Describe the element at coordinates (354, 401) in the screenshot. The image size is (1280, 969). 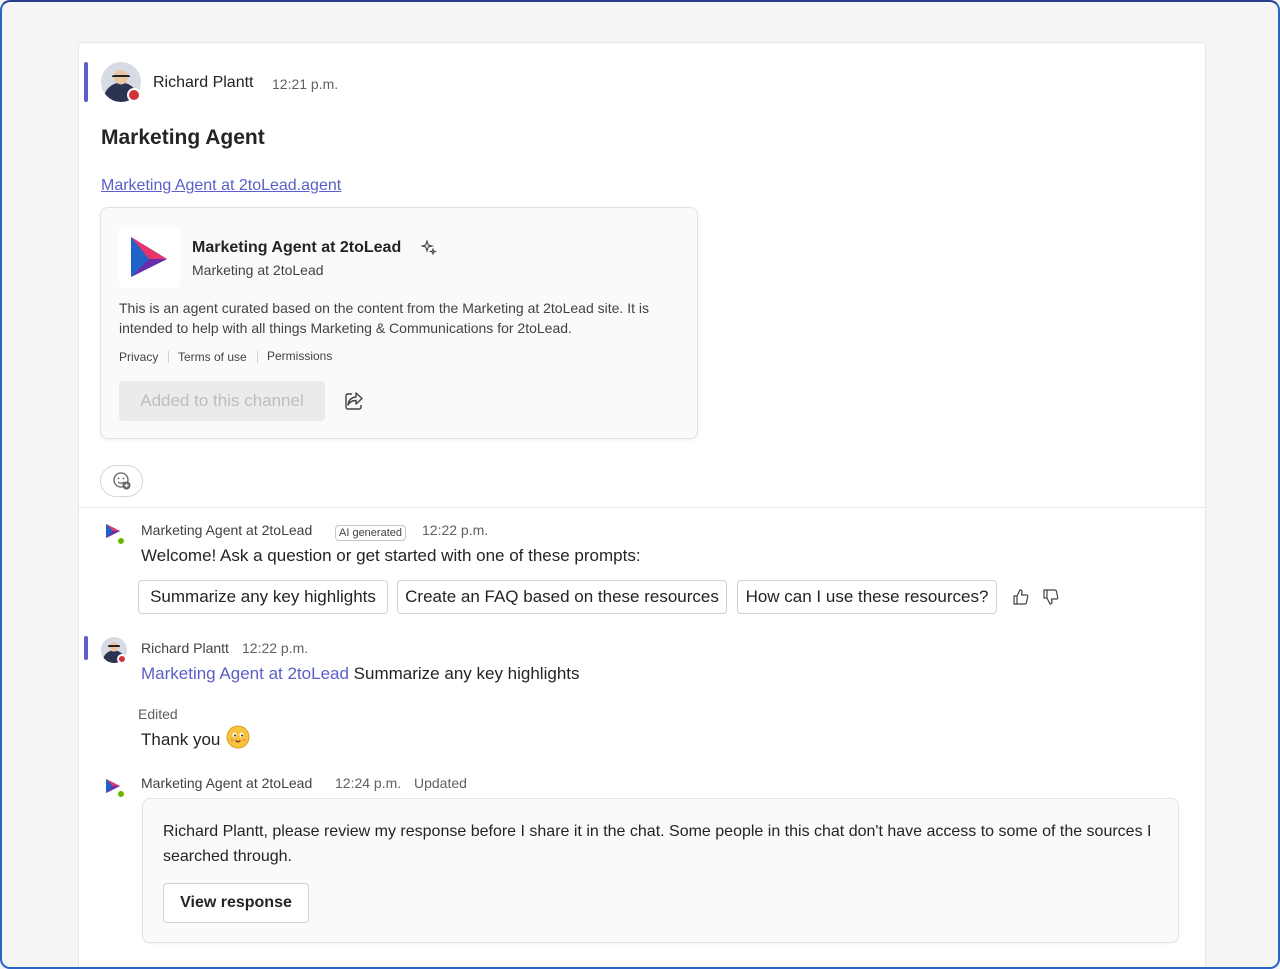
I see `share-icon` at that location.